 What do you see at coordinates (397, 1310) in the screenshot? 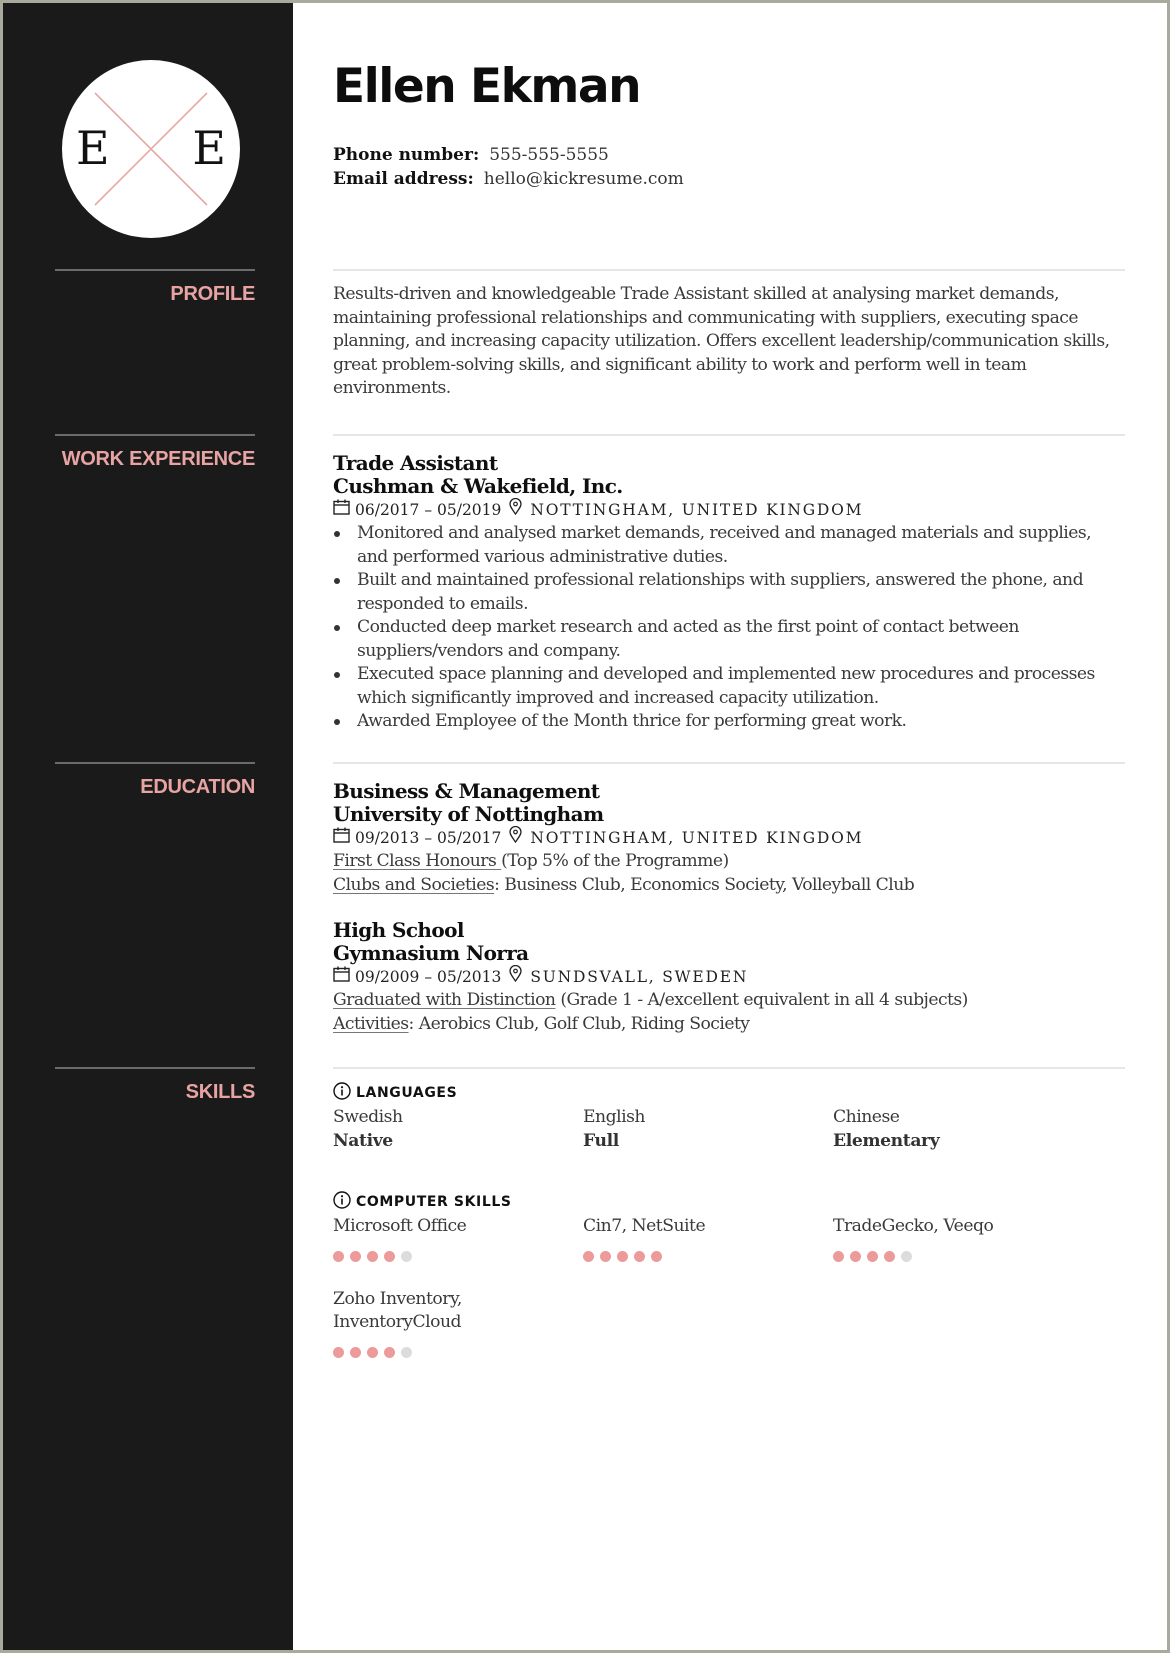
I see `skill-name: Zoho Inventory, InventoryCloud` at bounding box center [397, 1310].